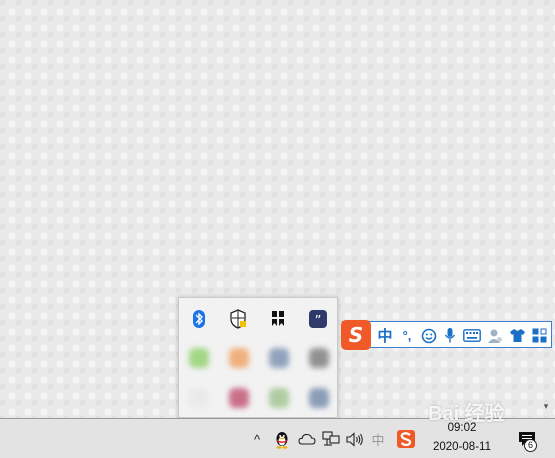  What do you see at coordinates (378, 438) in the screenshot?
I see `ime-mode-indicator: 中` at bounding box center [378, 438].